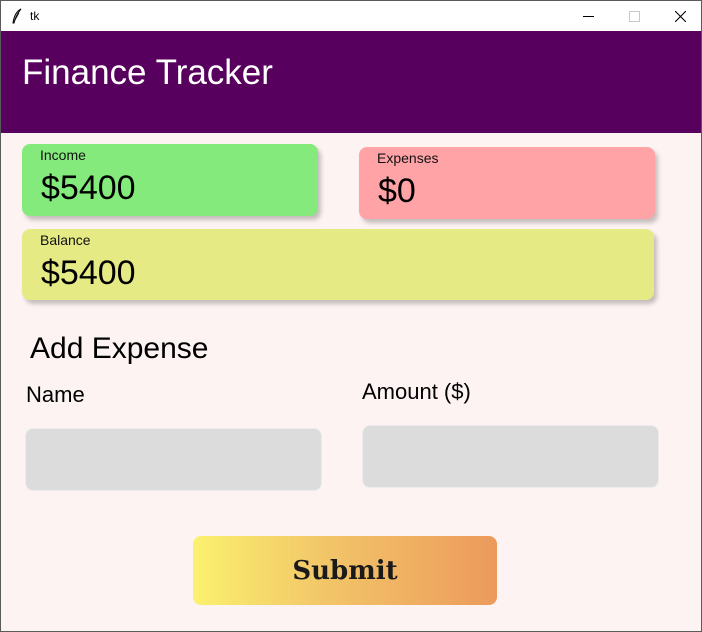 The image size is (702, 632). I want to click on income-card: Income $5400, so click(170, 180).